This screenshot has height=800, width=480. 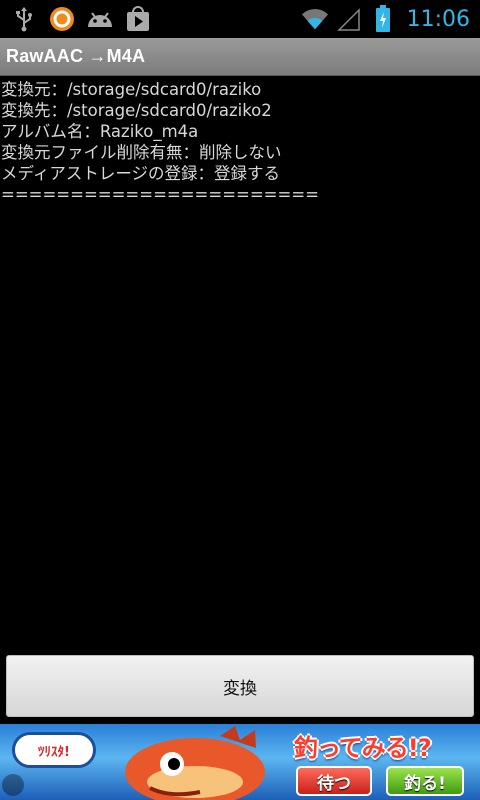 I want to click on ad-logo-text: ﾂﾘｽﾀ!, so click(x=54, y=752).